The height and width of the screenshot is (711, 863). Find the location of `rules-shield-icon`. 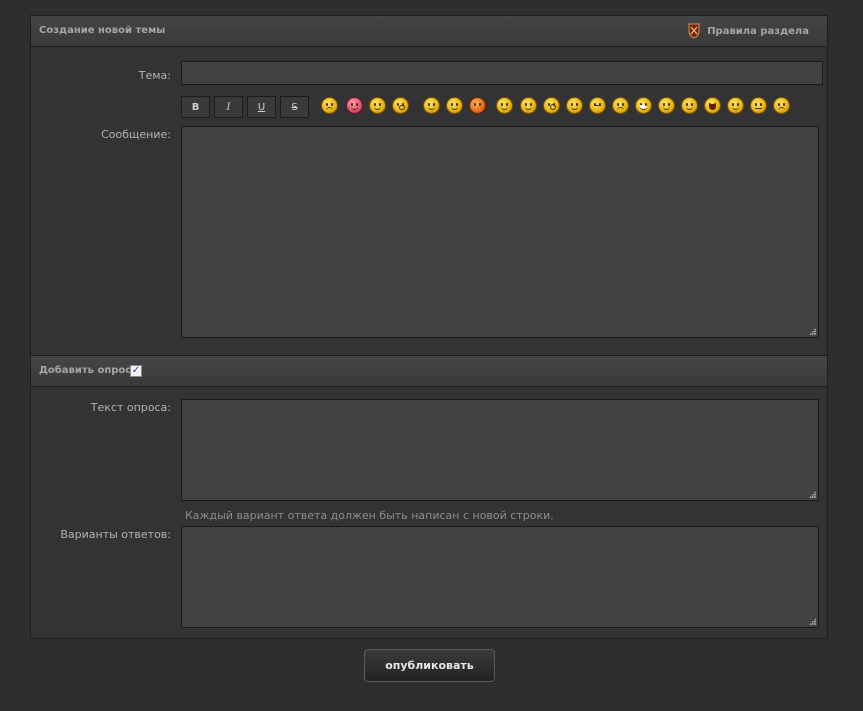

rules-shield-icon is located at coordinates (694, 31).